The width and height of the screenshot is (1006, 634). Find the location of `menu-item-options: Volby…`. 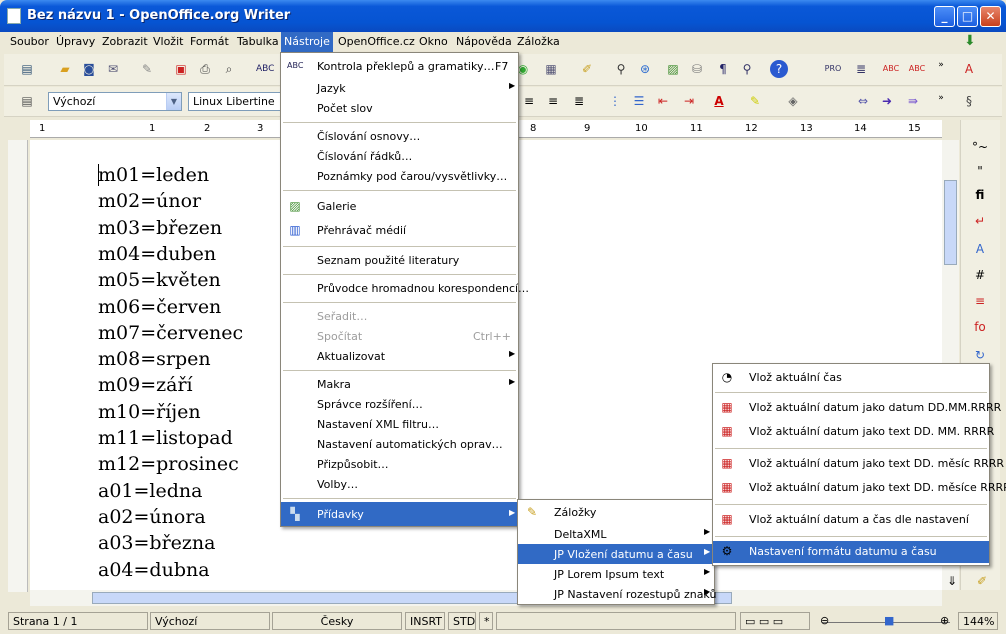

menu-item-options: Volby… is located at coordinates (399, 484).